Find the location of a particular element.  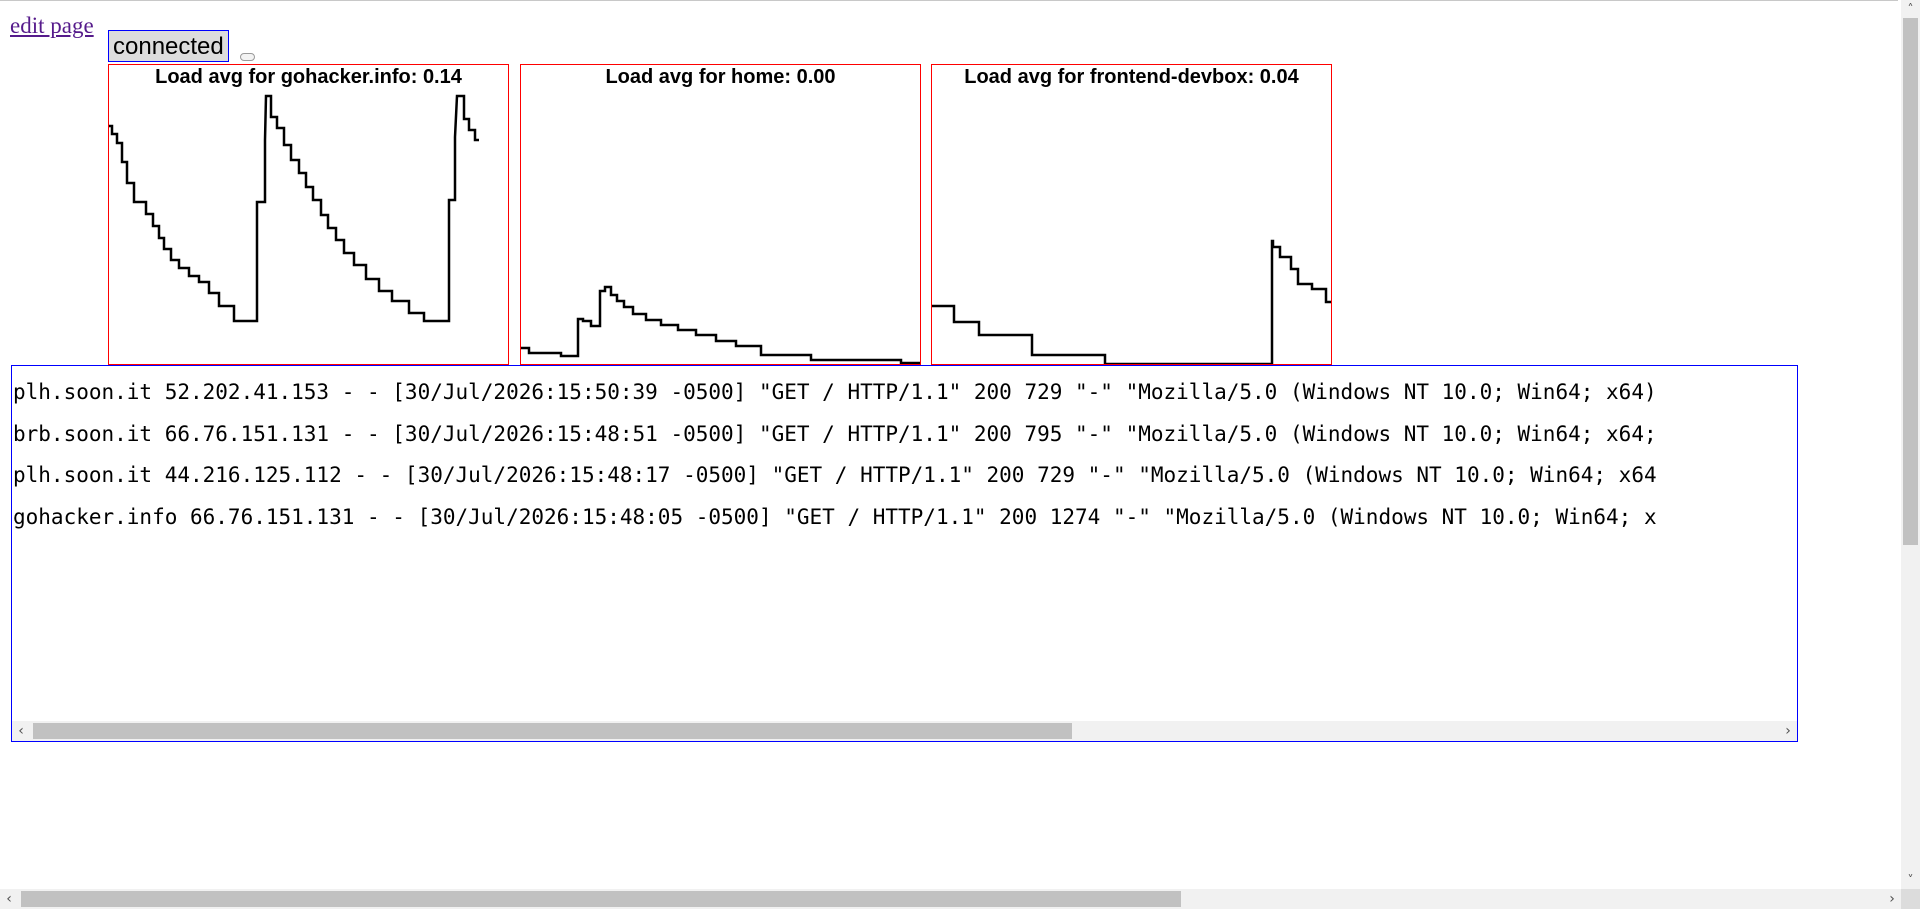

chart-title: Load avg for home: 0.00 is located at coordinates (720, 77).